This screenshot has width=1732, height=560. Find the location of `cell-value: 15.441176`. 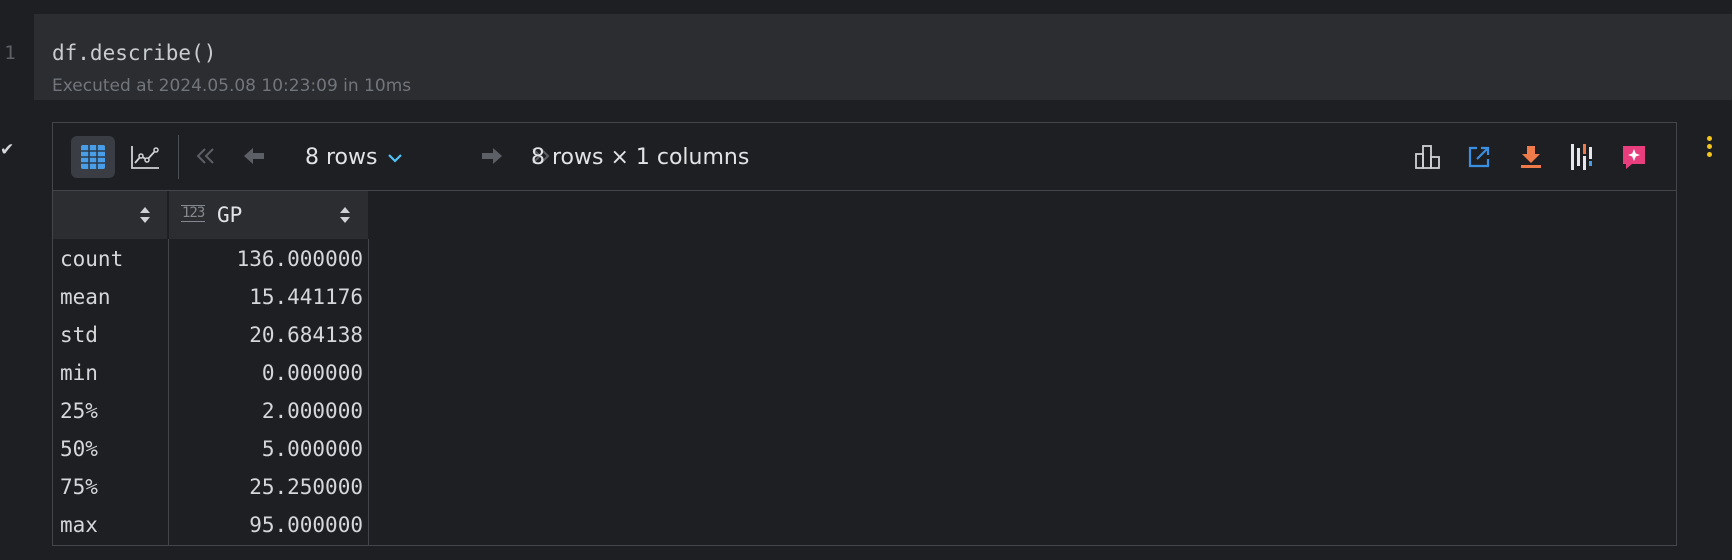

cell-value: 15.441176 is located at coordinates (306, 297).